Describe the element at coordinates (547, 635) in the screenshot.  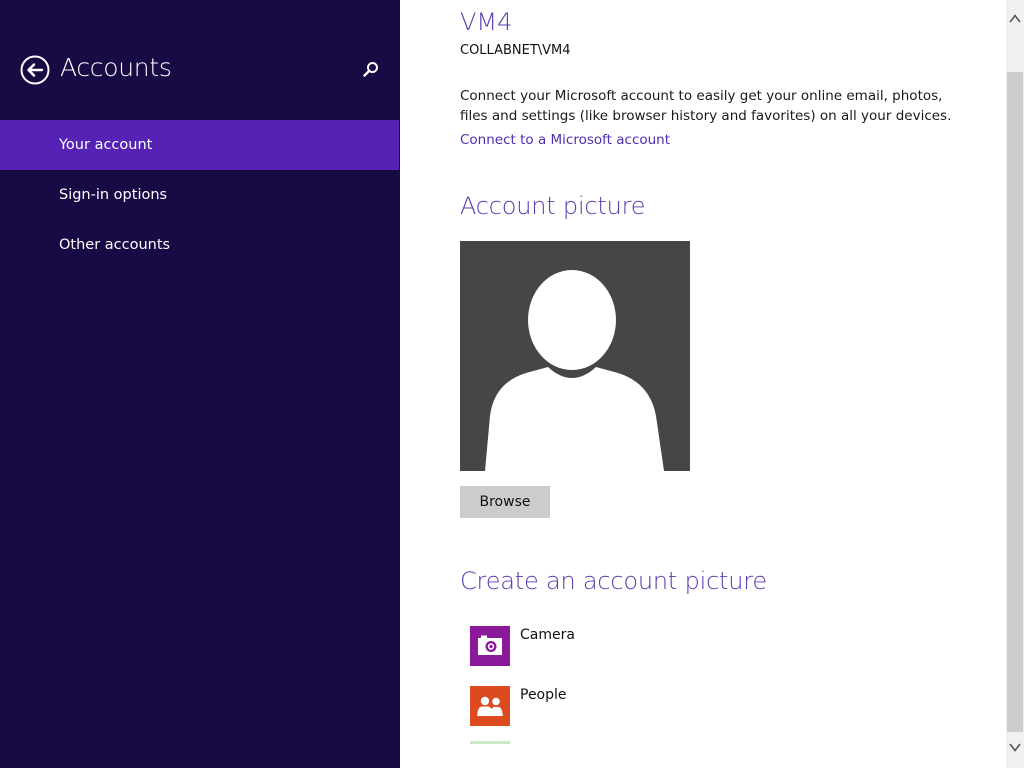
I see `app-label: Camera` at that location.